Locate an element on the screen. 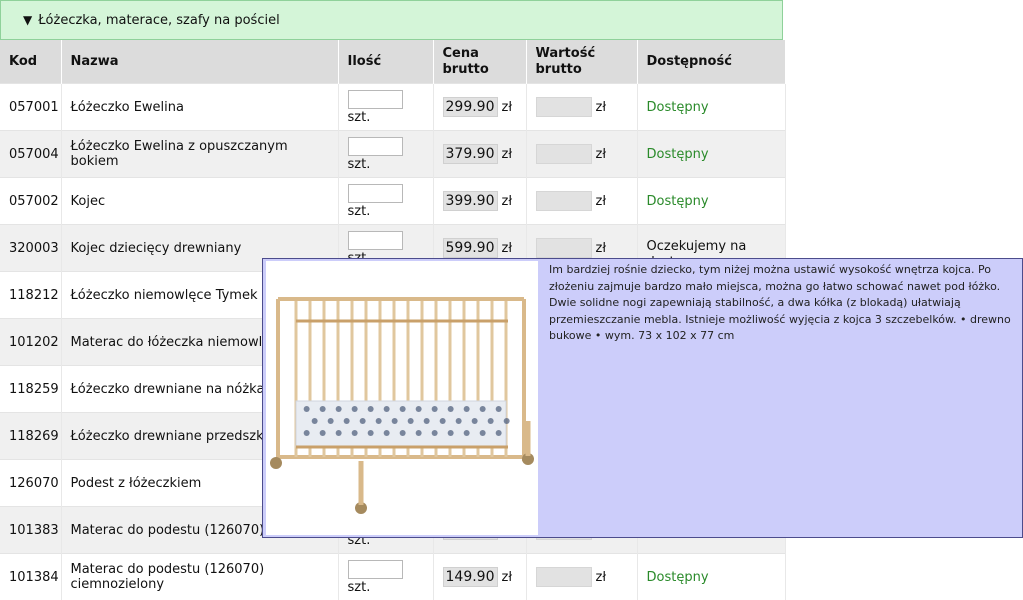  product-code: 101383 is located at coordinates (30, 530).